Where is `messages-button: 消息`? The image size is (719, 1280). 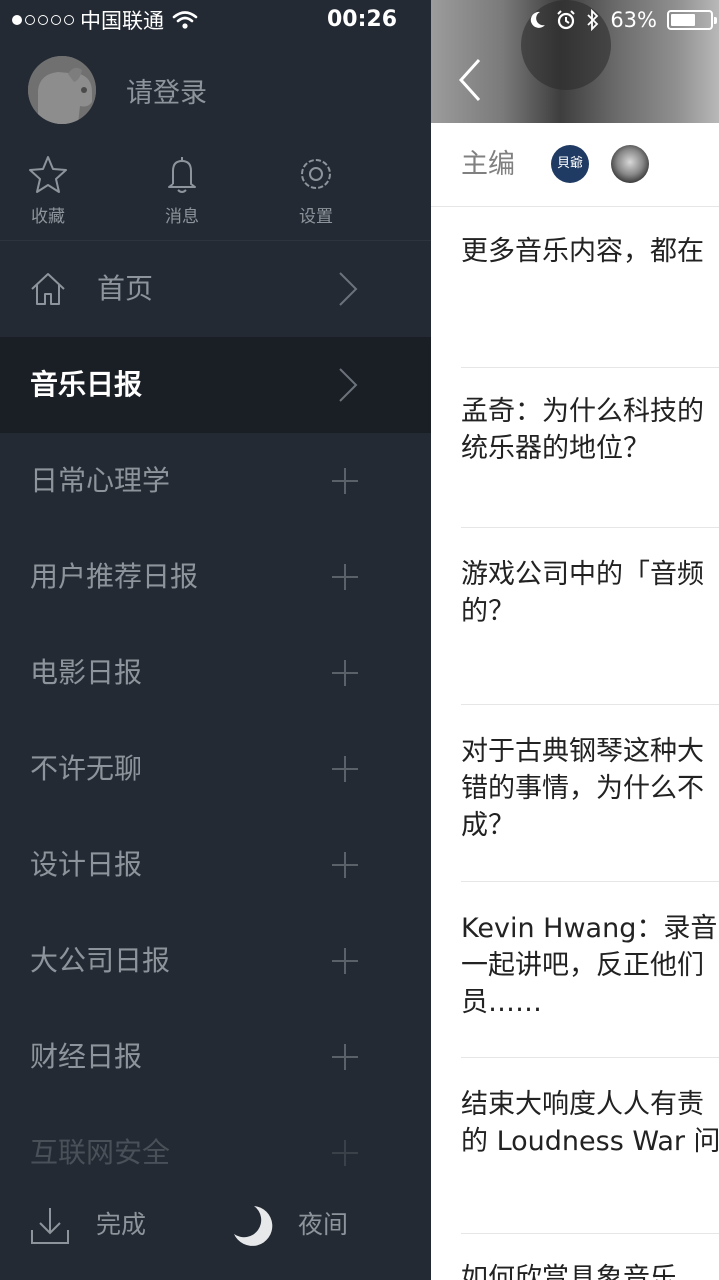 messages-button: 消息 is located at coordinates (182, 188).